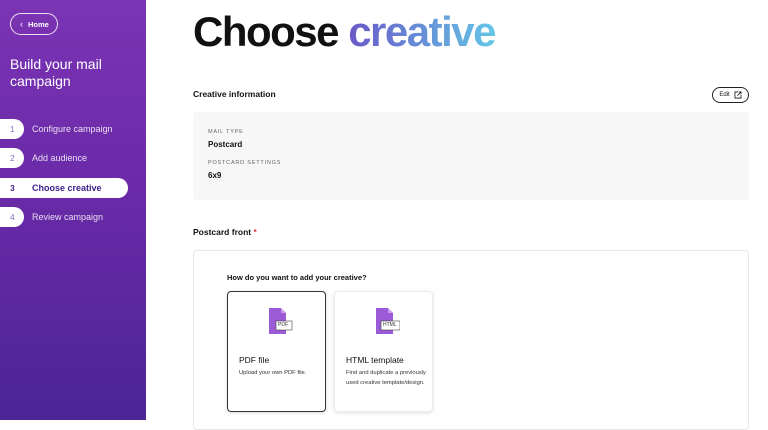 This screenshot has width=768, height=430. Describe the element at coordinates (215, 175) in the screenshot. I see `postcard-settings-value: 6x9` at that location.